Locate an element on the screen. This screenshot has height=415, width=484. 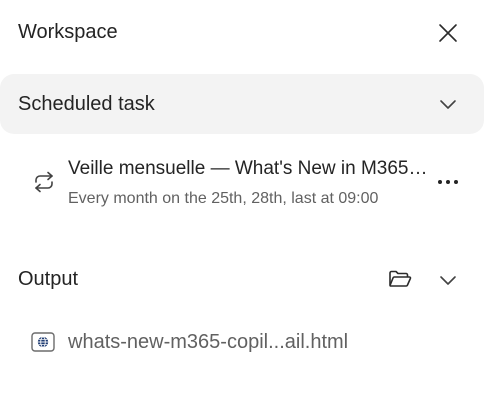
folder-open-icon is located at coordinates (400, 278).